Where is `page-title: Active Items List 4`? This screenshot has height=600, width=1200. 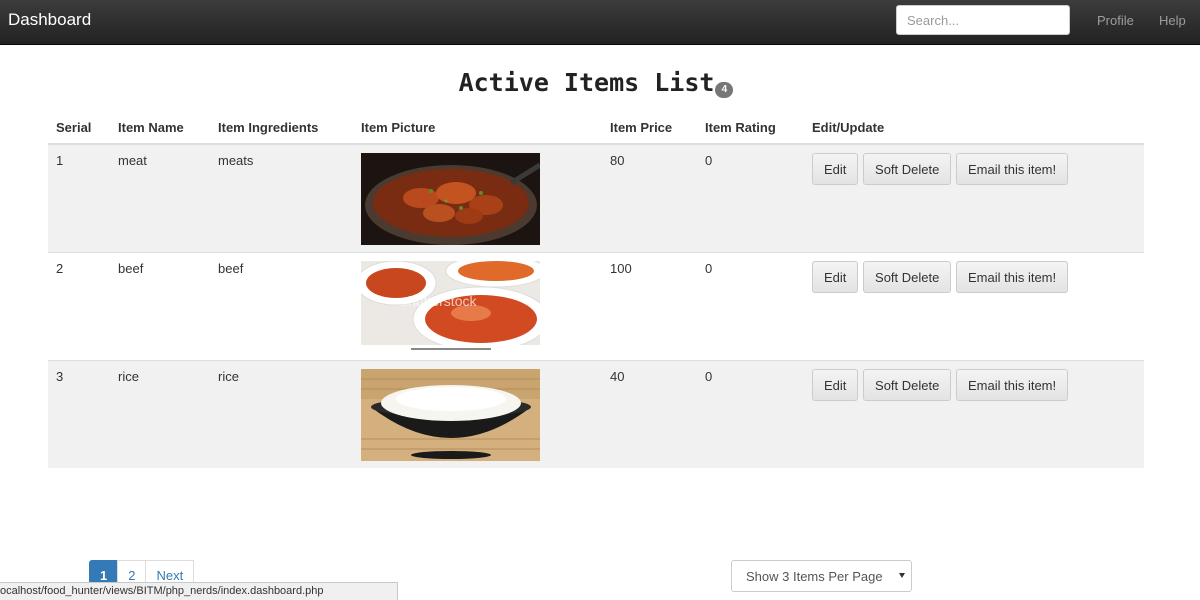
page-title: Active Items List 4 is located at coordinates (596, 83).